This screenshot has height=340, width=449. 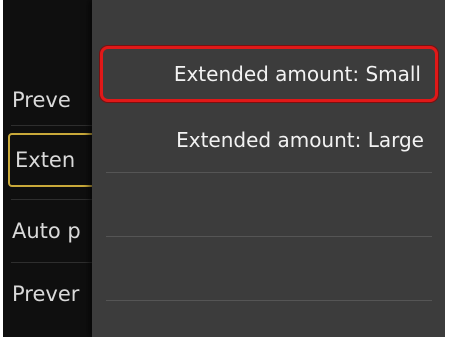 What do you see at coordinates (55, 160) in the screenshot?
I see `menu-item-extended-copy: Exten` at bounding box center [55, 160].